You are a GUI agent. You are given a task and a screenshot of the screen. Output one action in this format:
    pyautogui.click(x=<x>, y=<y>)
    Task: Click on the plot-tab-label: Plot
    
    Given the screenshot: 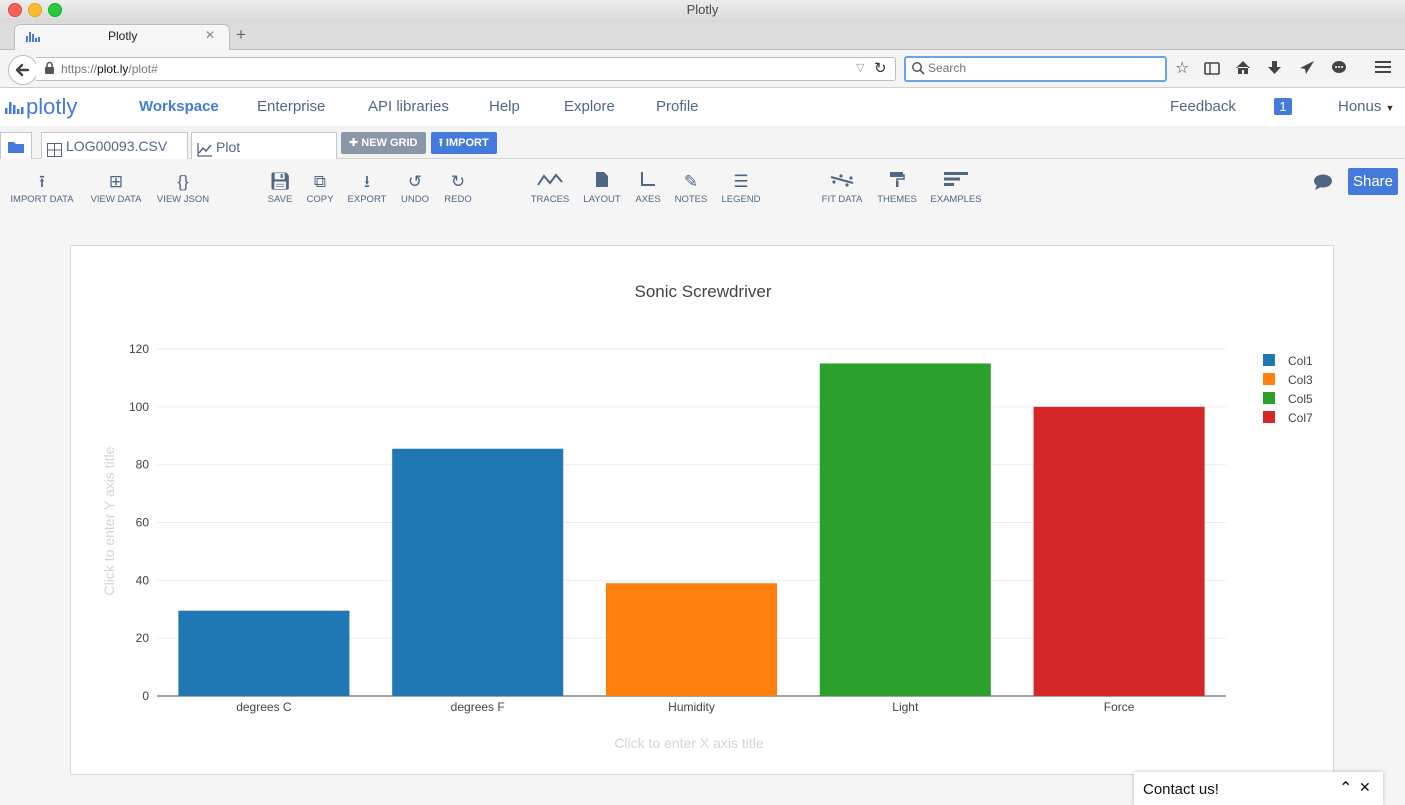 What is the action you would take?
    pyautogui.click(x=228, y=147)
    